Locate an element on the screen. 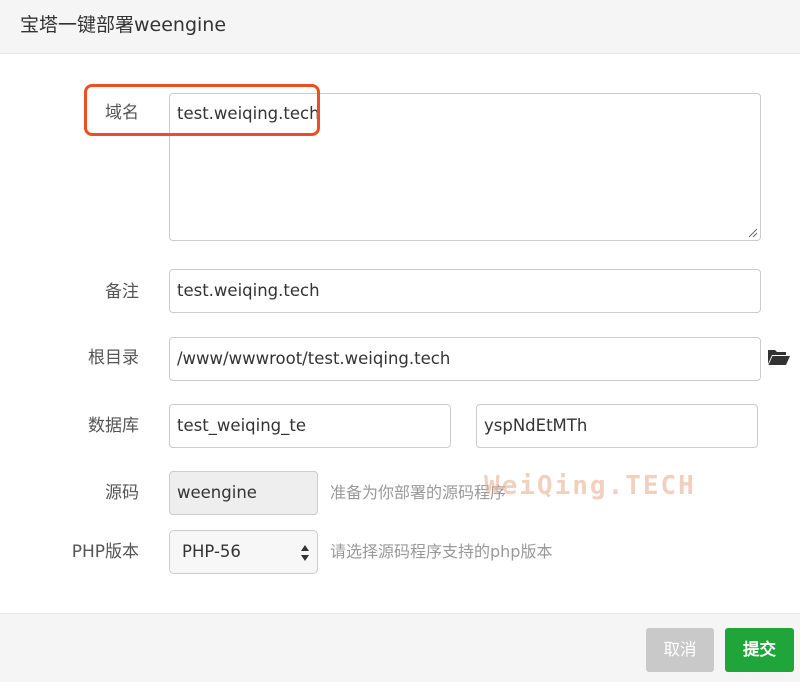 Image resolution: width=800 pixels, height=682 pixels. remark-input: test.weiqing.tech is located at coordinates (465, 291).